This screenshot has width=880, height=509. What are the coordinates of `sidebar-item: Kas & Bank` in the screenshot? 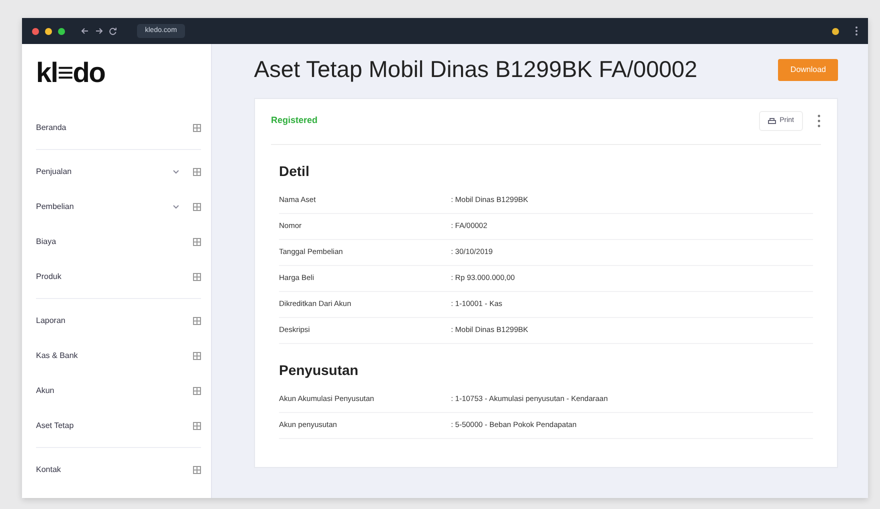 It's located at (114, 356).